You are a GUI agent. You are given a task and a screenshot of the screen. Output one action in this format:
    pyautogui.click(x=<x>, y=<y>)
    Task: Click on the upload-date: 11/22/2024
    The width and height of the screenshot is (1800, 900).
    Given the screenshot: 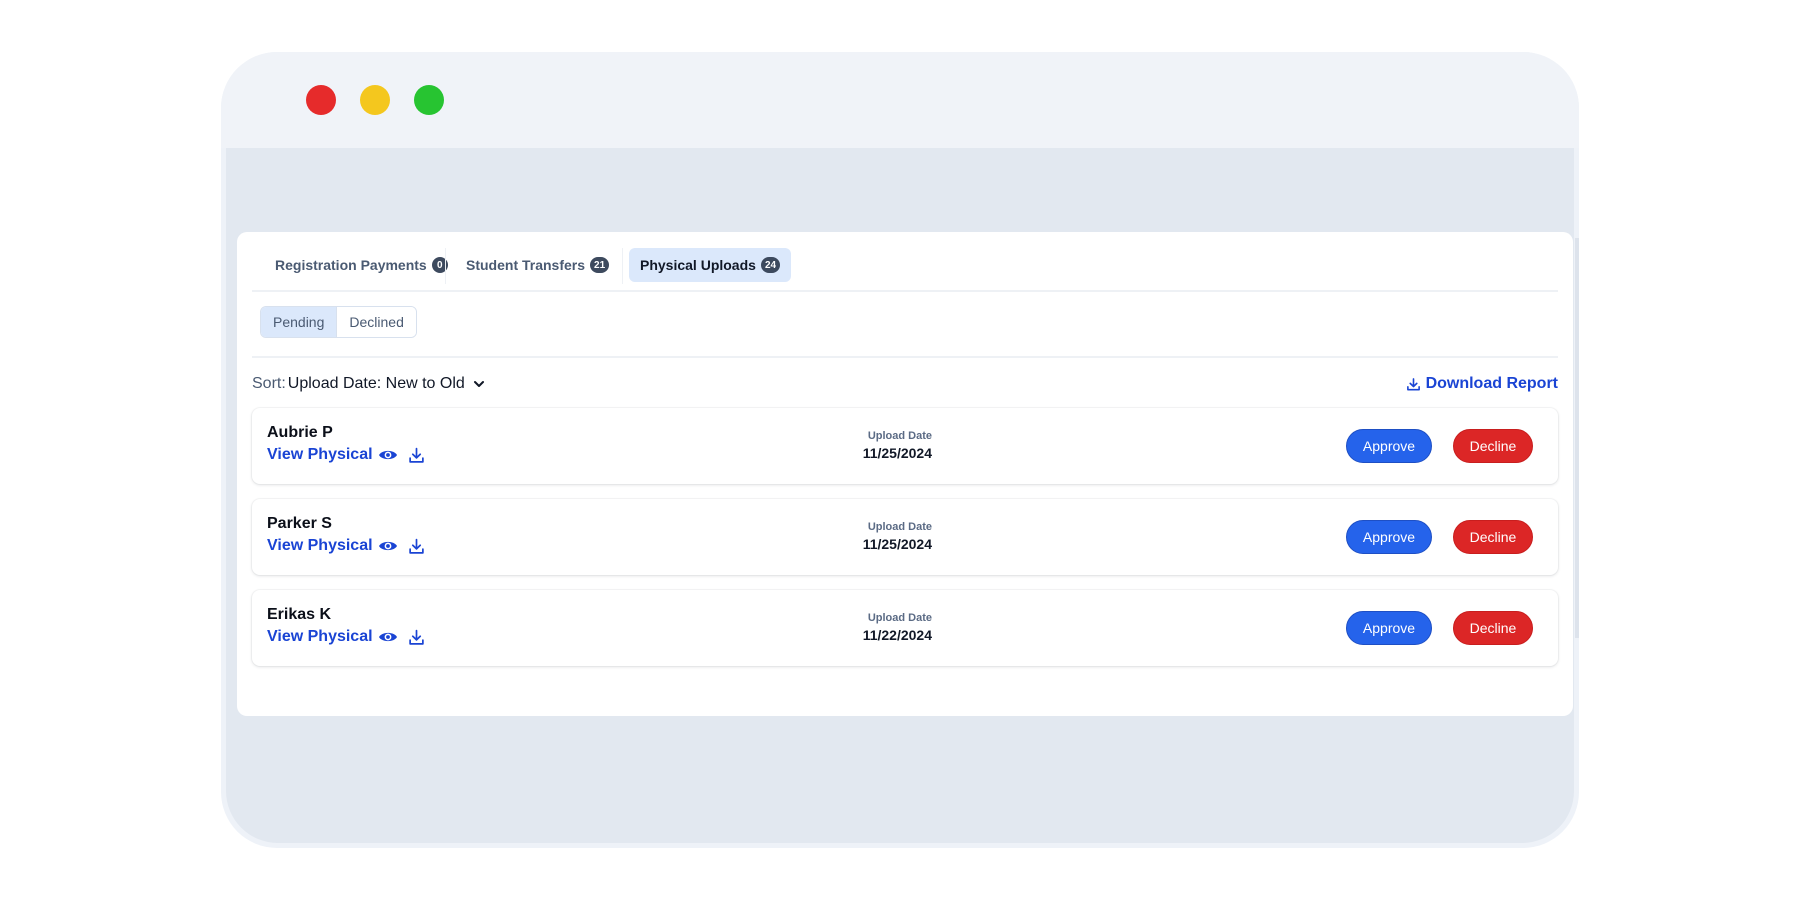 What is the action you would take?
    pyautogui.click(x=897, y=635)
    